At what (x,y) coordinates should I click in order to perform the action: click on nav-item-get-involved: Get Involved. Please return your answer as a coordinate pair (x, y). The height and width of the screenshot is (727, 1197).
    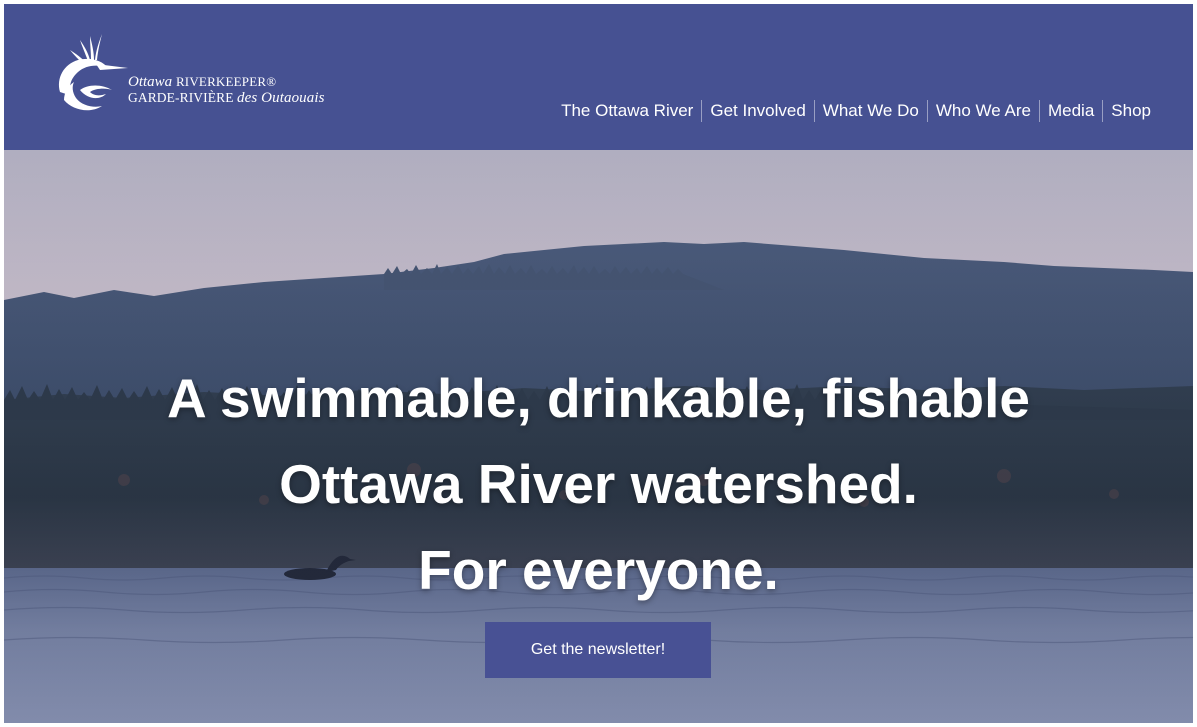
    Looking at the image, I should click on (757, 111).